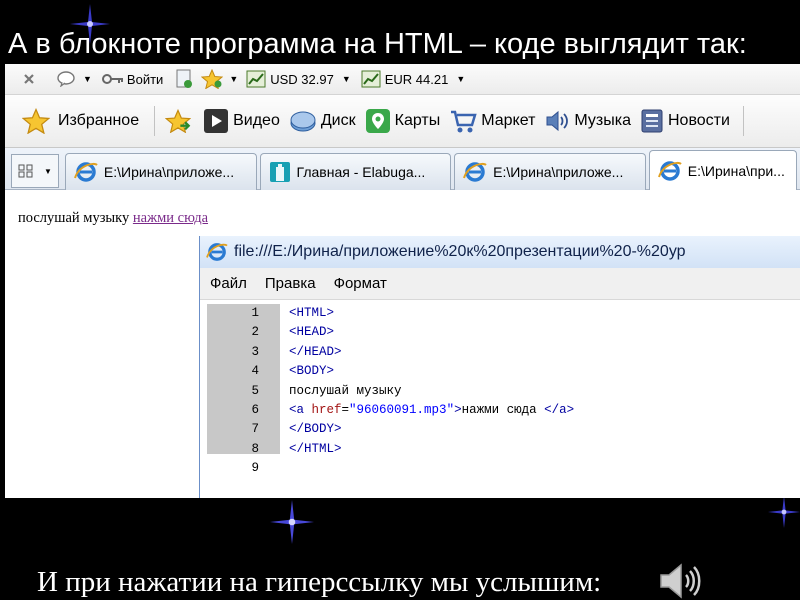  I want to click on code-text: </BODY>, so click(315, 429).